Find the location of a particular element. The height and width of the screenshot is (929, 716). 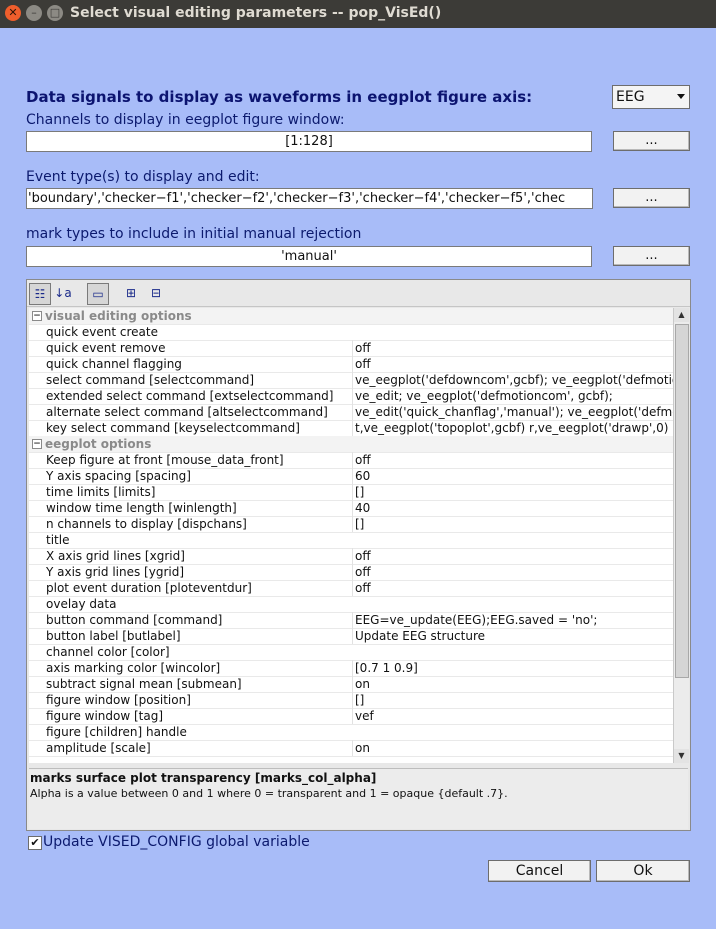

property-row: figure window [tag] vef is located at coordinates (351, 716).